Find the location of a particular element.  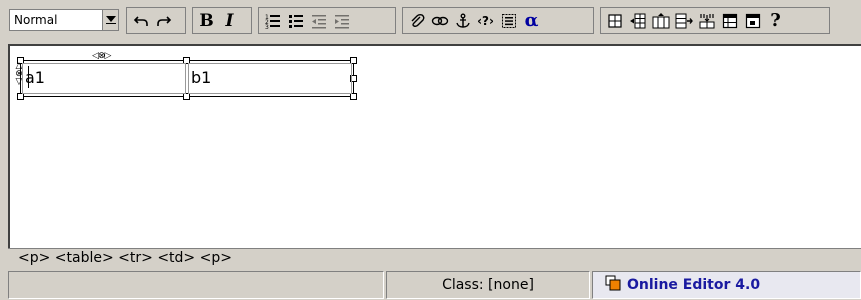

code-icon: ‹?› is located at coordinates (485, 20).